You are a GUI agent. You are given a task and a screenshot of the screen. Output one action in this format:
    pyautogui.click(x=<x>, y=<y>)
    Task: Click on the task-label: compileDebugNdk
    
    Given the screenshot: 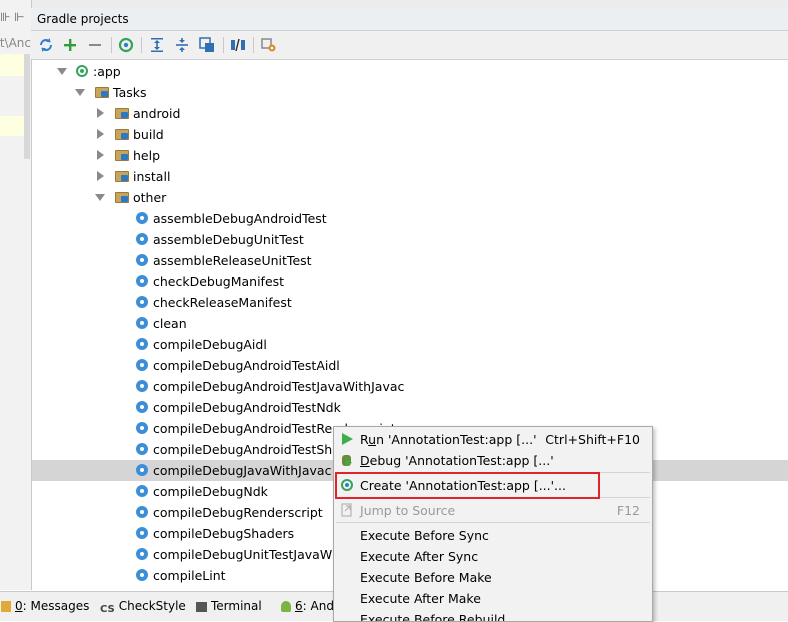 What is the action you would take?
    pyautogui.click(x=210, y=491)
    